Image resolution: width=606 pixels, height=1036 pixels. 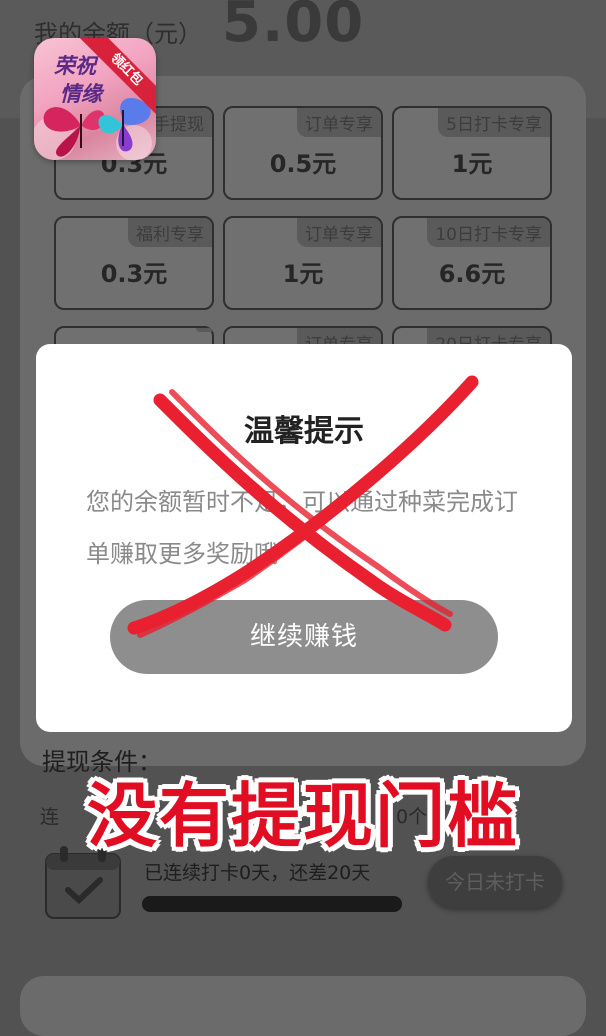 What do you see at coordinates (257, 873) in the screenshot?
I see `checkin-status: 已连续打卡0天，还差20天` at bounding box center [257, 873].